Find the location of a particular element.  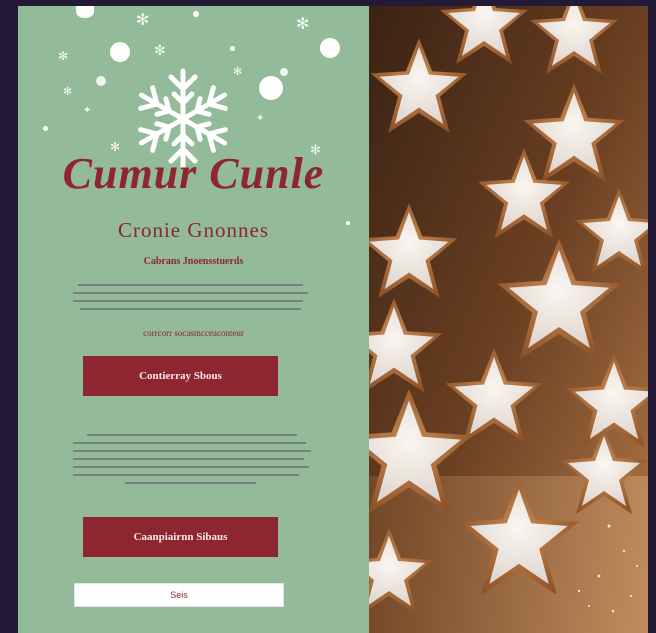

secondary-cta-button: Caanpiairnn Sibaus is located at coordinates (180, 537).